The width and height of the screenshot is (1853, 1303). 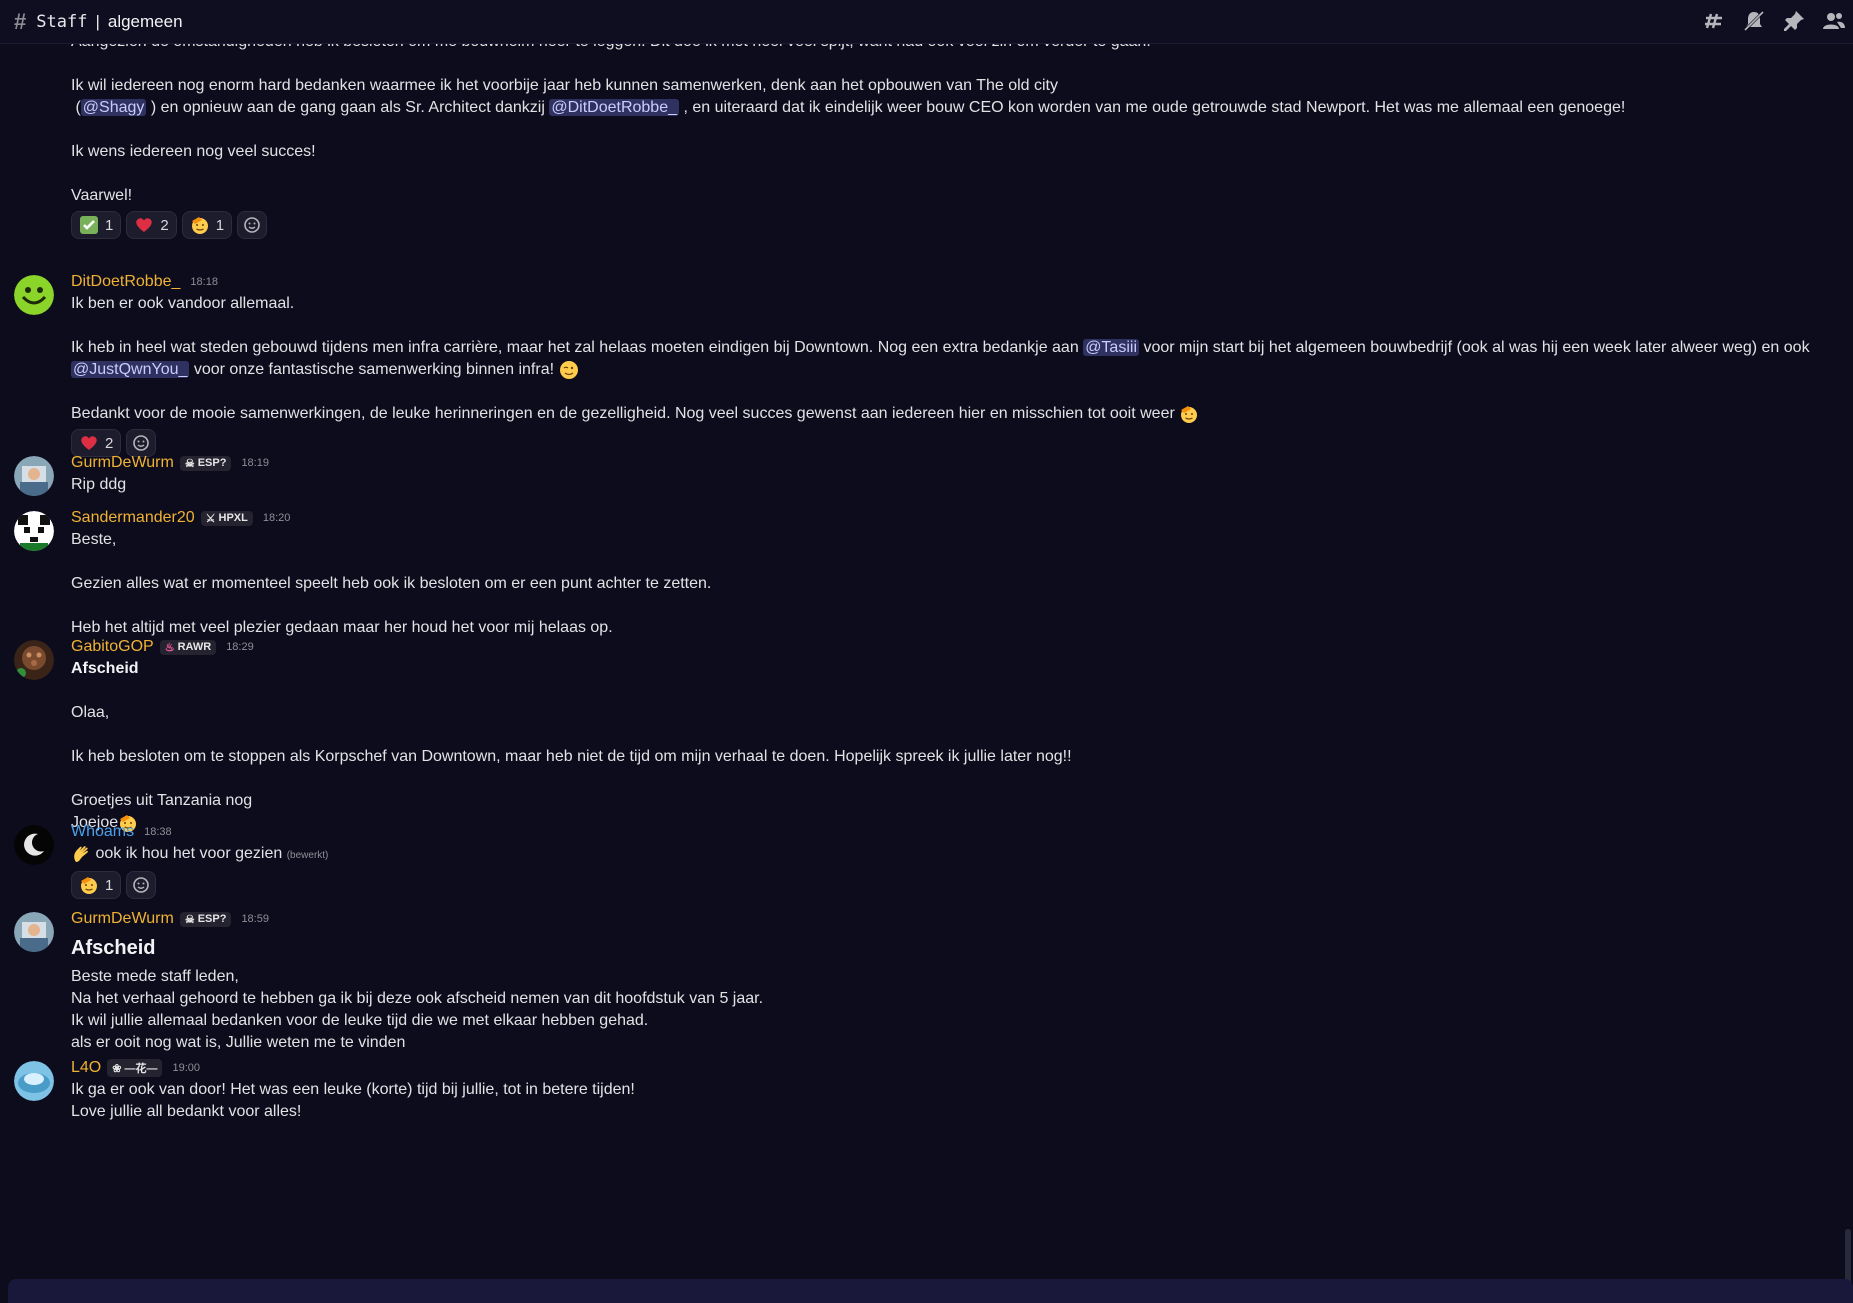 I want to click on moon-avatar-icon, so click(x=34, y=845).